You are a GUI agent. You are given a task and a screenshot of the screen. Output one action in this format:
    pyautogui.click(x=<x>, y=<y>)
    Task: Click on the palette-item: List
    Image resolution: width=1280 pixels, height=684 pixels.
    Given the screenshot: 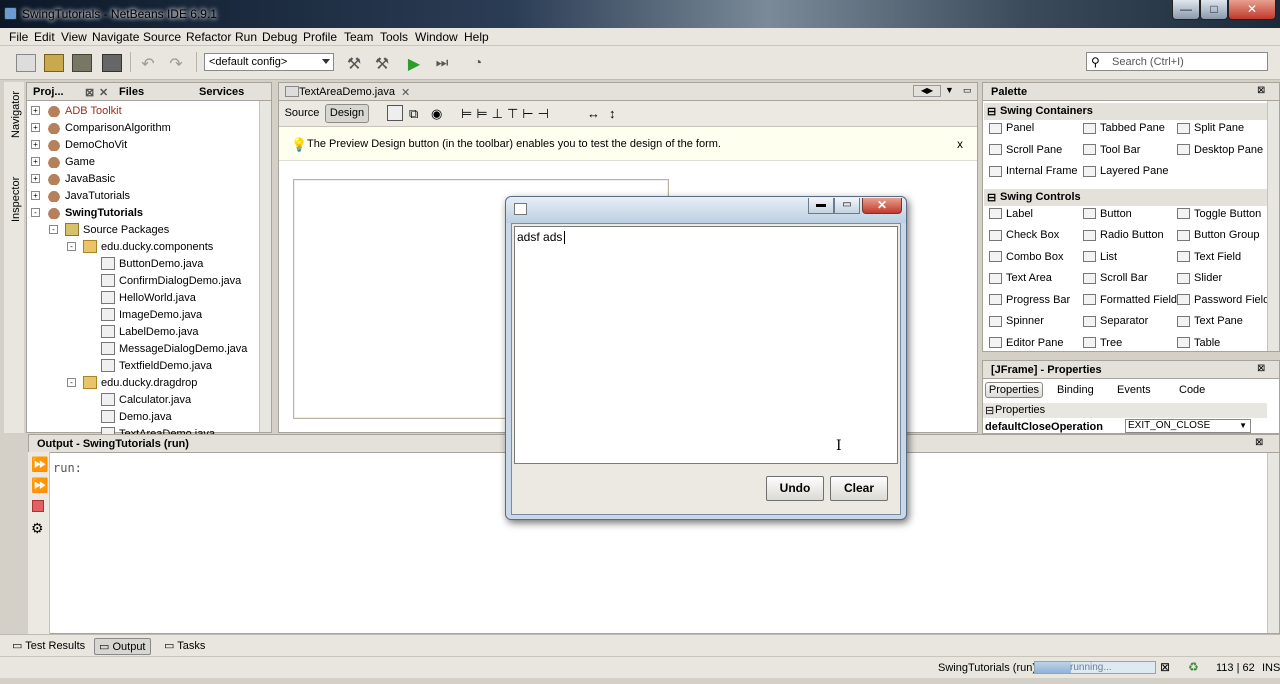 What is the action you would take?
    pyautogui.click(x=1100, y=257)
    